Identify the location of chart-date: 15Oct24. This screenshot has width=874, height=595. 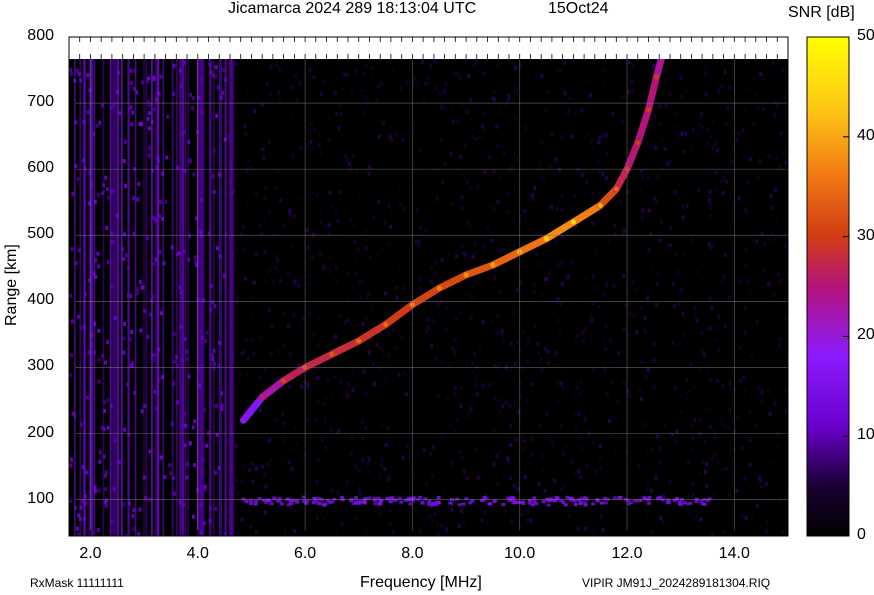
(578, 8).